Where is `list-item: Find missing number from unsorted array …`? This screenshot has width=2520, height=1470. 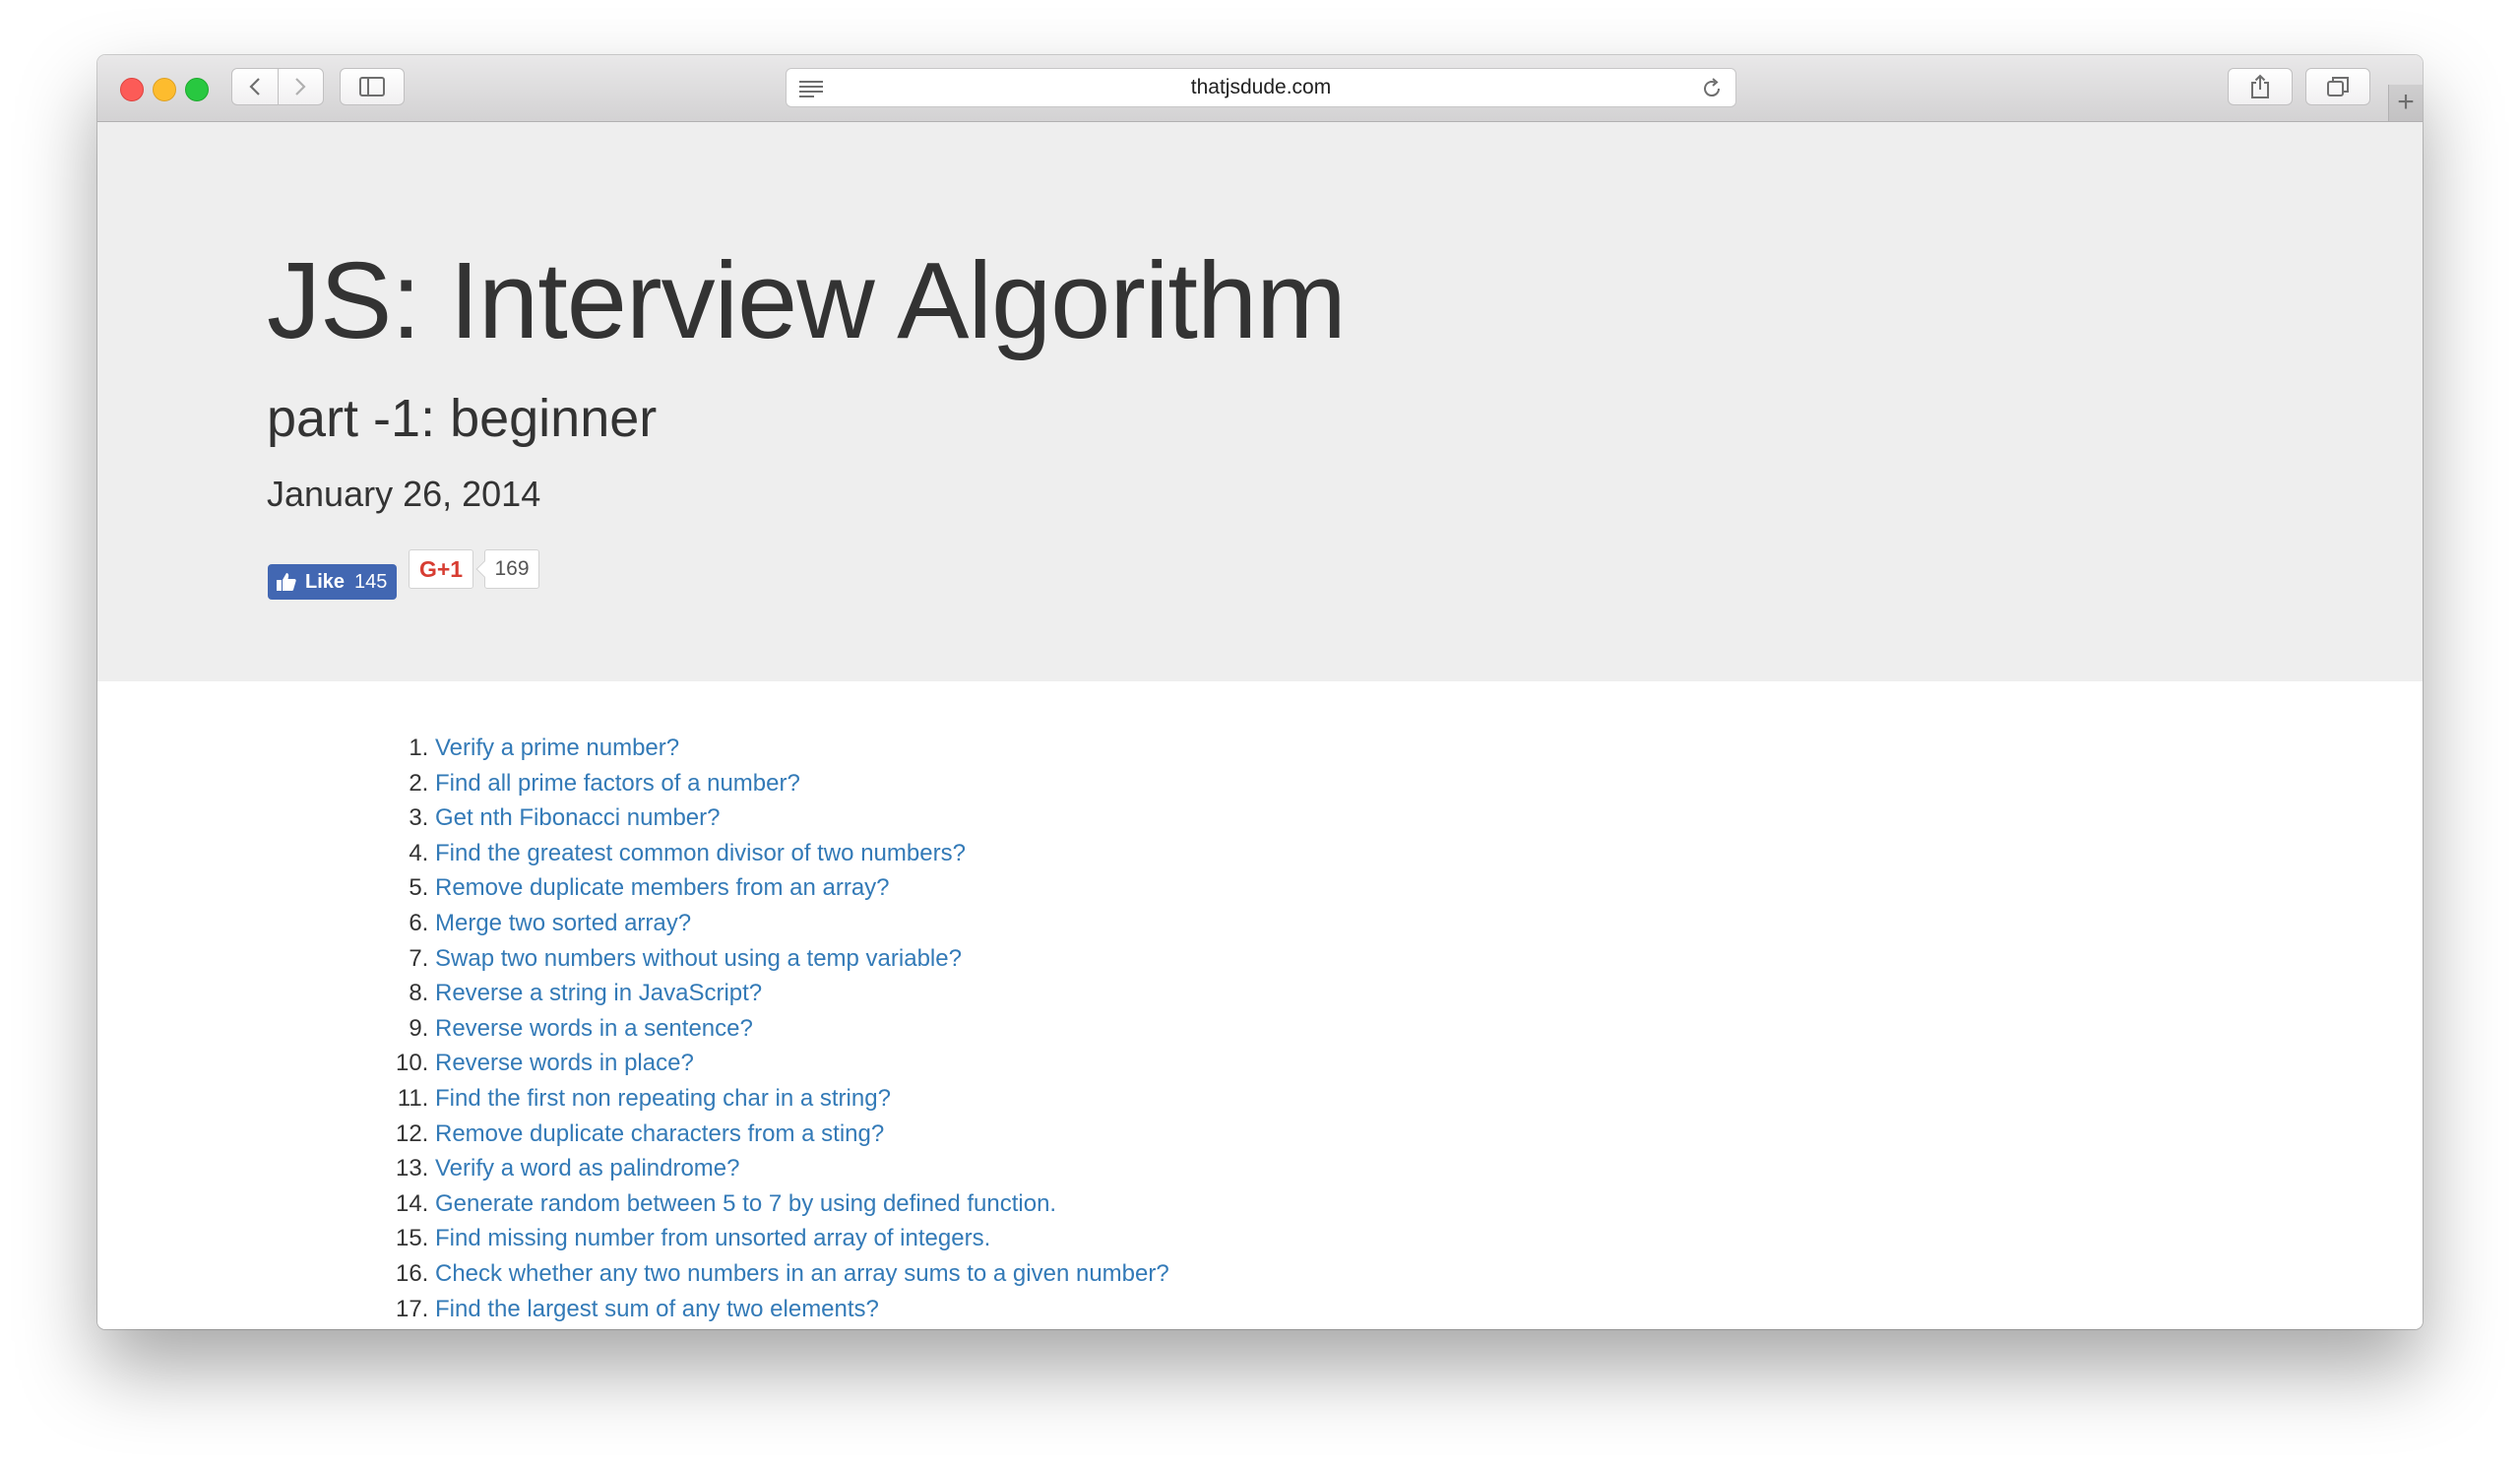 list-item: Find missing number from unsorted array … is located at coordinates (802, 1238).